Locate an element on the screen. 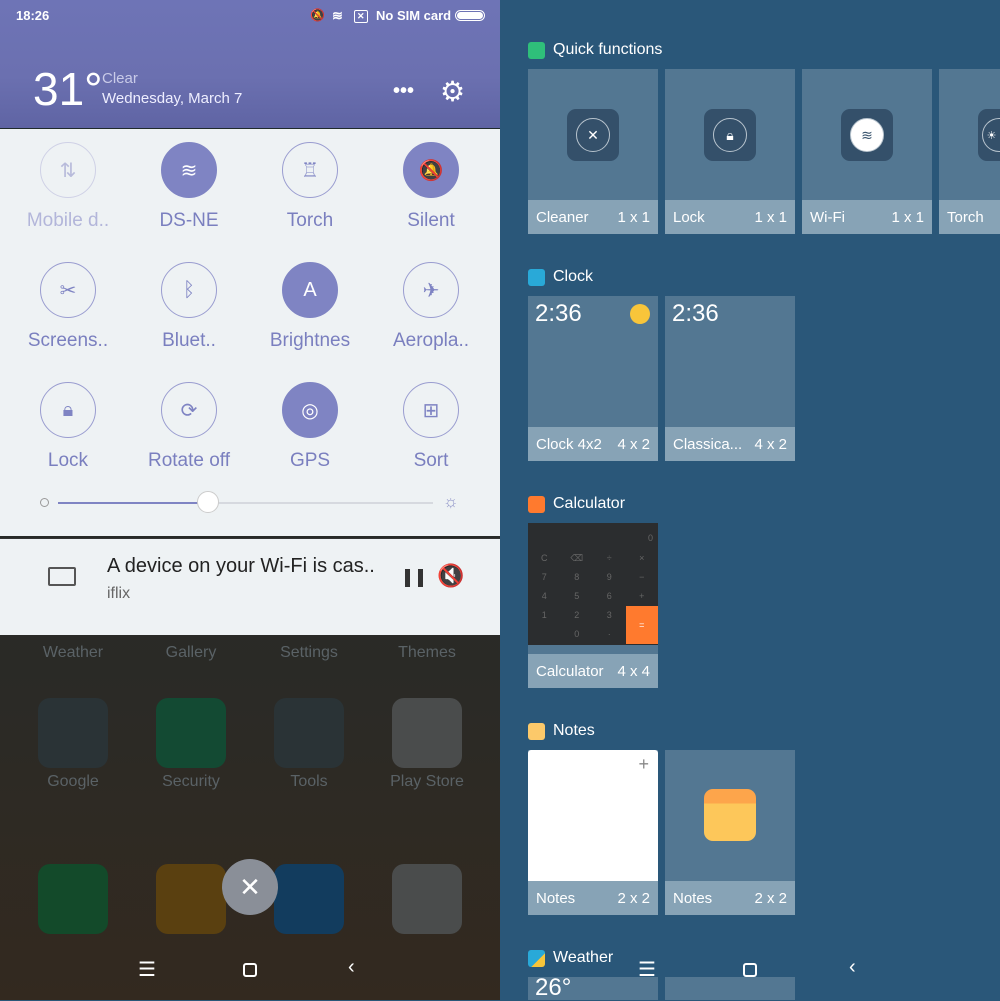 The height and width of the screenshot is (1001, 1000). widget-tile-notes-icon: Notes 2 x 2 is located at coordinates (730, 832).